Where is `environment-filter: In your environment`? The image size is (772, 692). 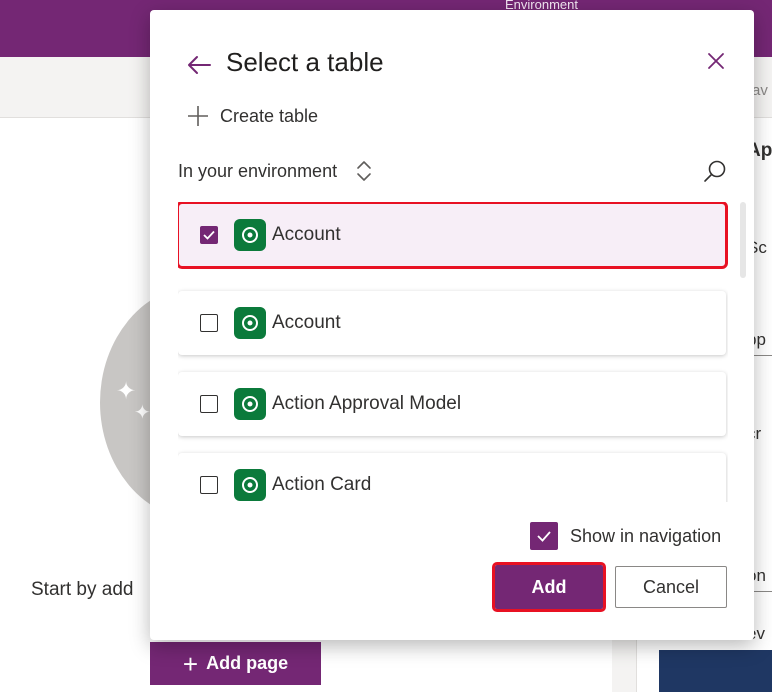
environment-filter: In your environment is located at coordinates (275, 171).